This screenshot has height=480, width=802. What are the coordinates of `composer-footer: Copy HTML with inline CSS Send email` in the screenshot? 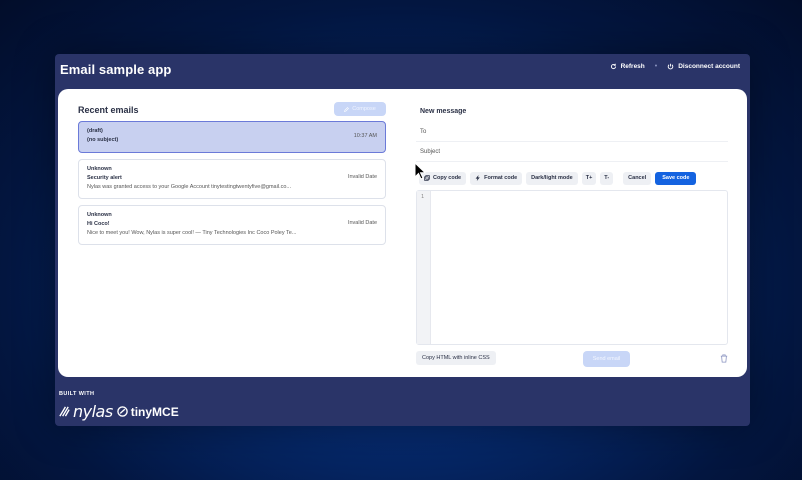 It's located at (572, 358).